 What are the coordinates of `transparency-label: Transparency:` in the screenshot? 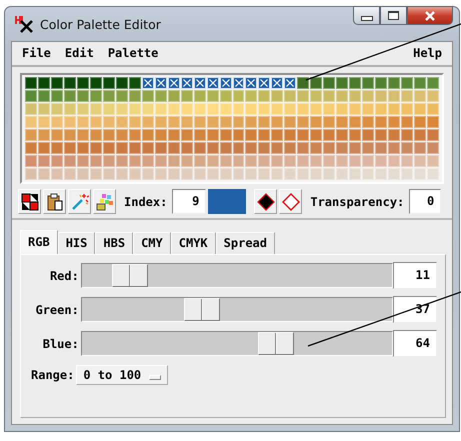 It's located at (357, 201).